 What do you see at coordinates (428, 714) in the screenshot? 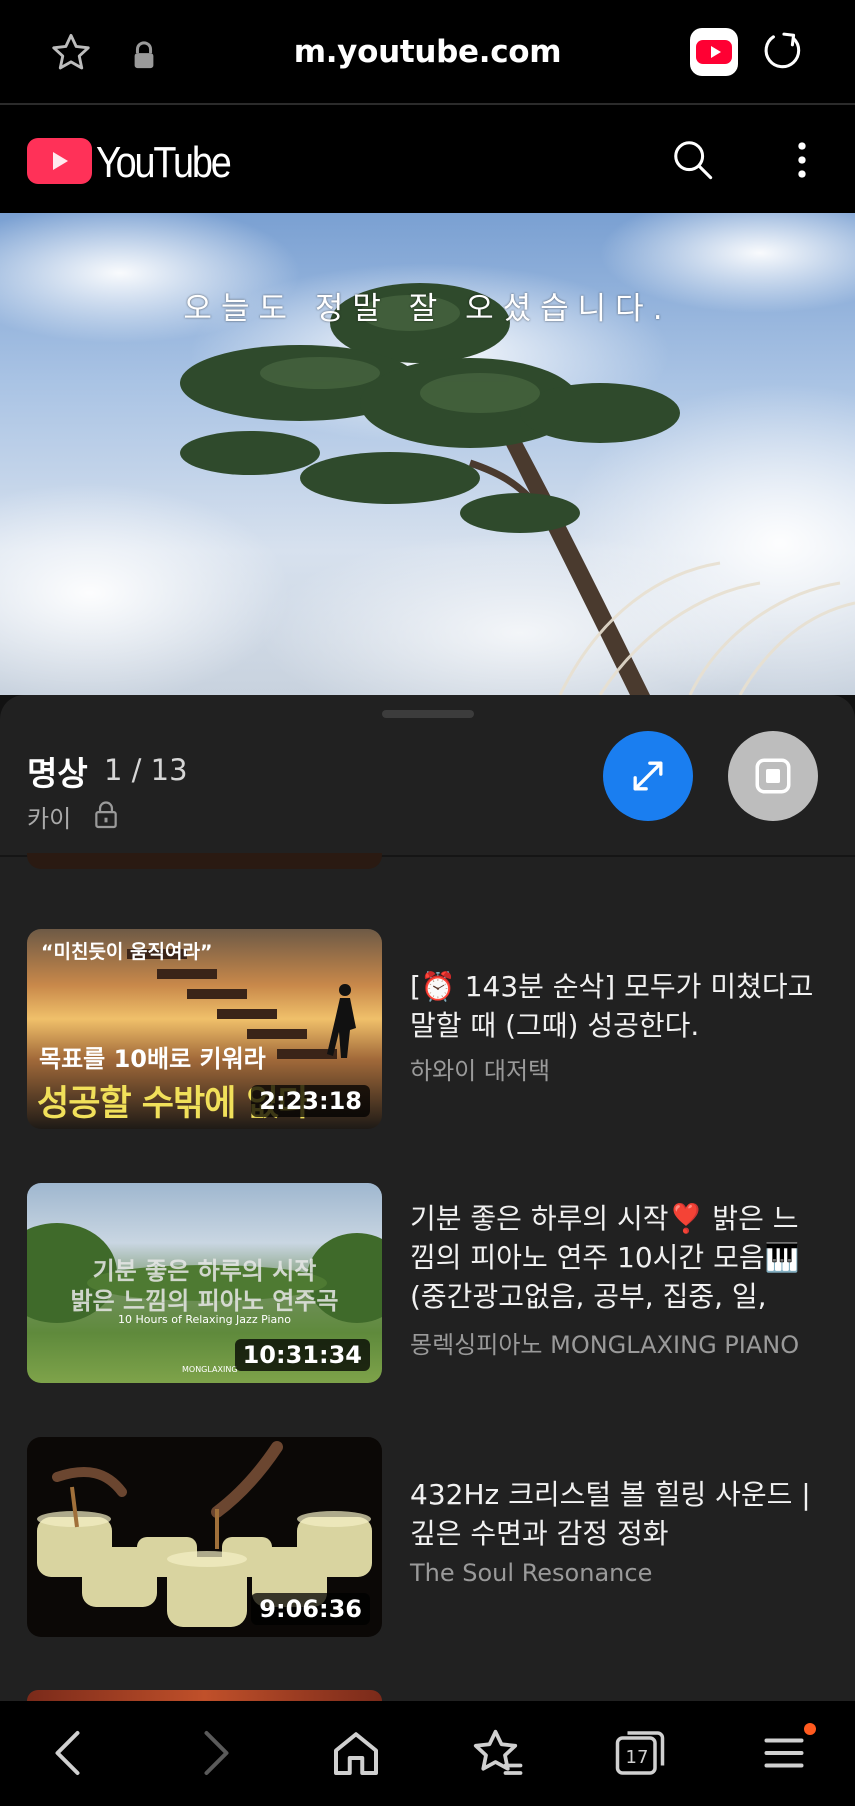
I see `drag-handle` at bounding box center [428, 714].